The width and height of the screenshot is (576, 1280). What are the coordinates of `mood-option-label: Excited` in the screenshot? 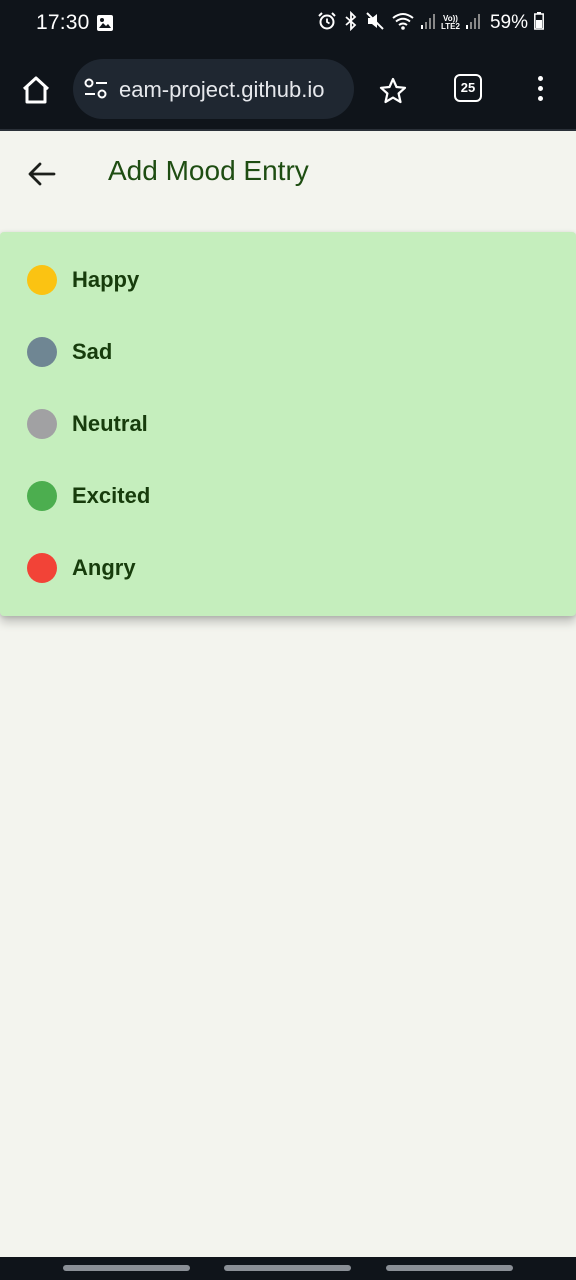 It's located at (111, 495).